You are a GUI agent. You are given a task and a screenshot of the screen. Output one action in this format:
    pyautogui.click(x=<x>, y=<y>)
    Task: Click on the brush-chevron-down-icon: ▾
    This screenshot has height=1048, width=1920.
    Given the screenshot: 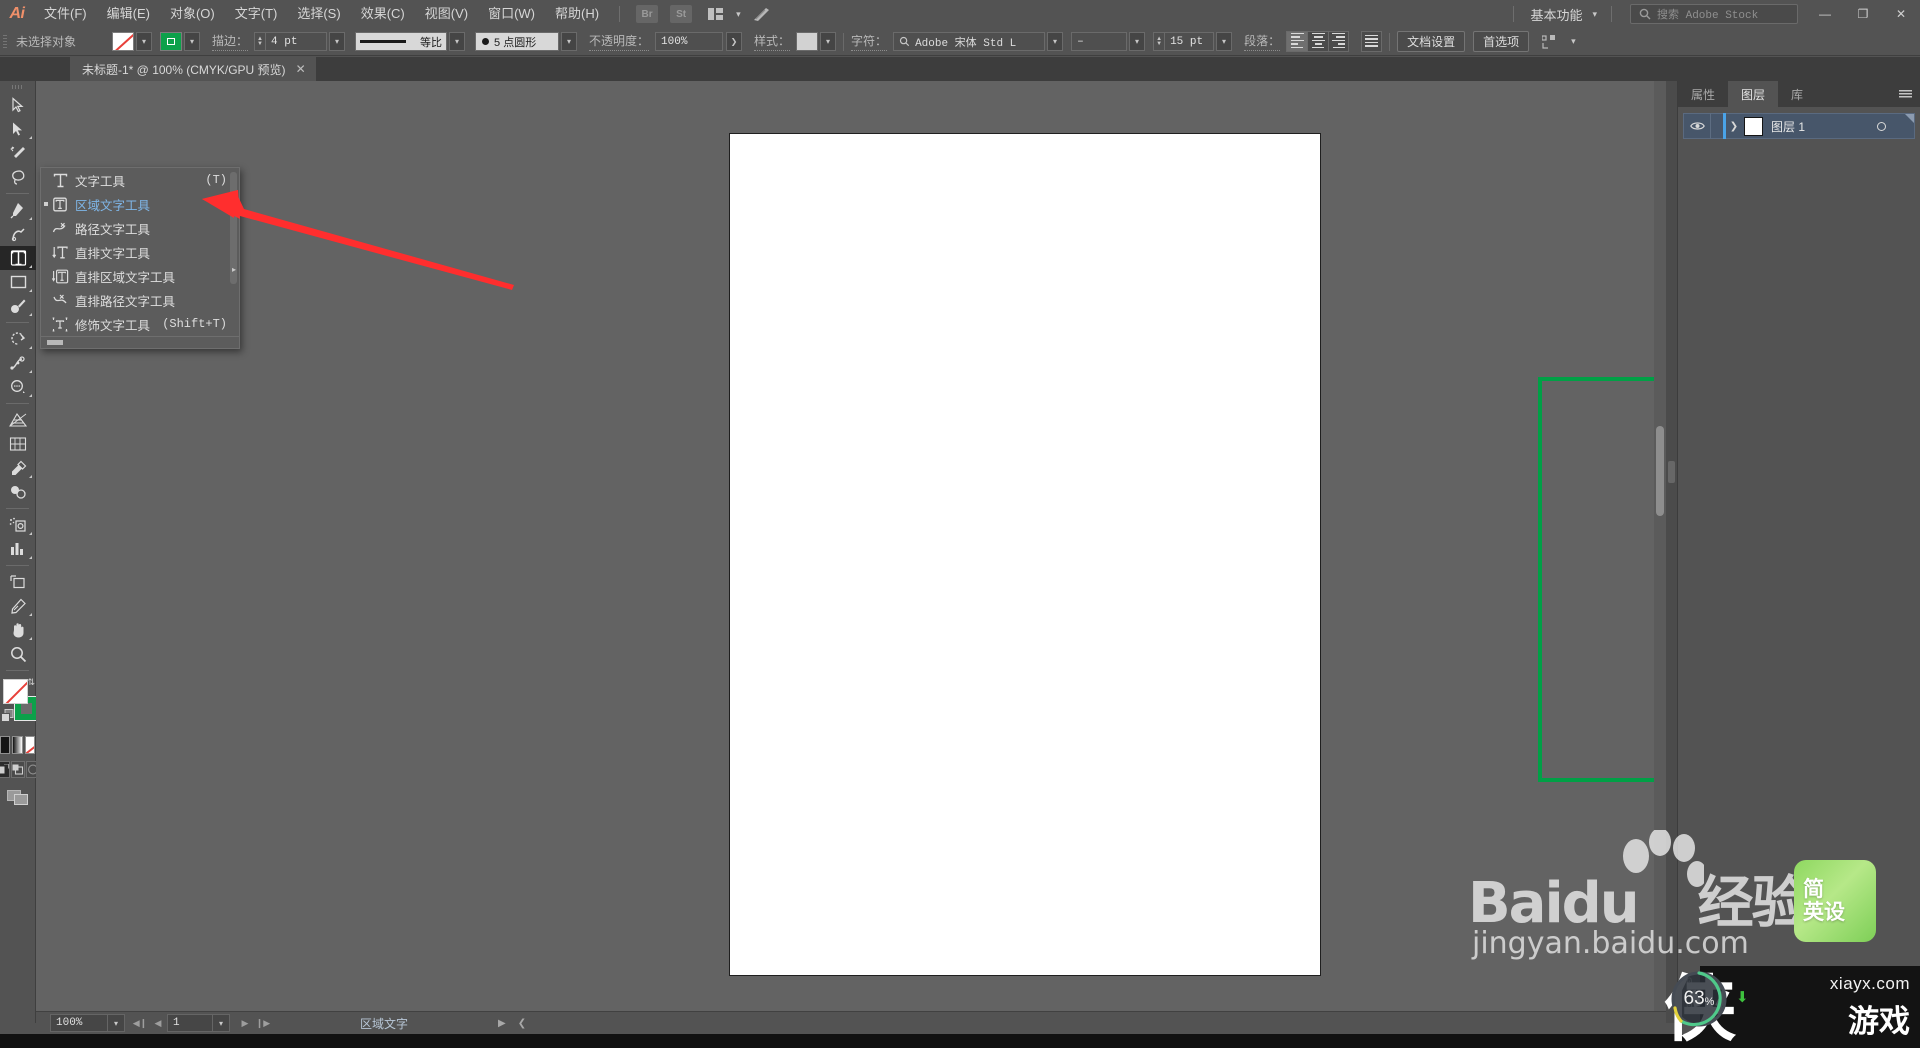 What is the action you would take?
    pyautogui.click(x=569, y=41)
    